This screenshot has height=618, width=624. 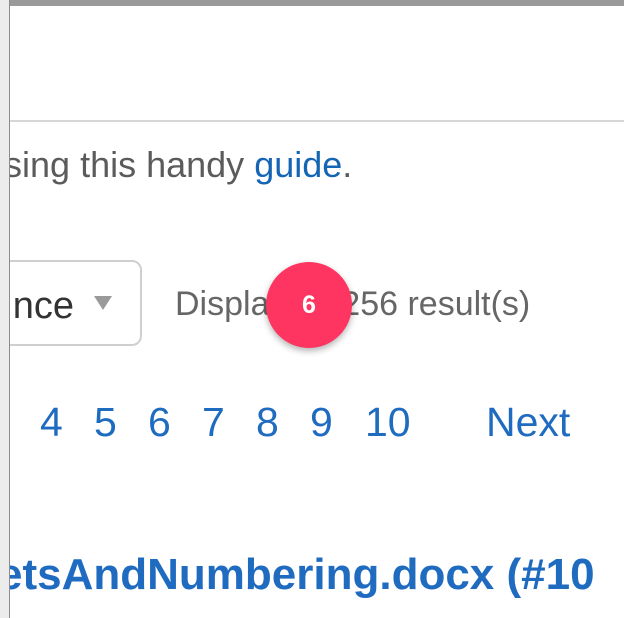 What do you see at coordinates (105, 422) in the screenshot?
I see `page-link-5: 5` at bounding box center [105, 422].